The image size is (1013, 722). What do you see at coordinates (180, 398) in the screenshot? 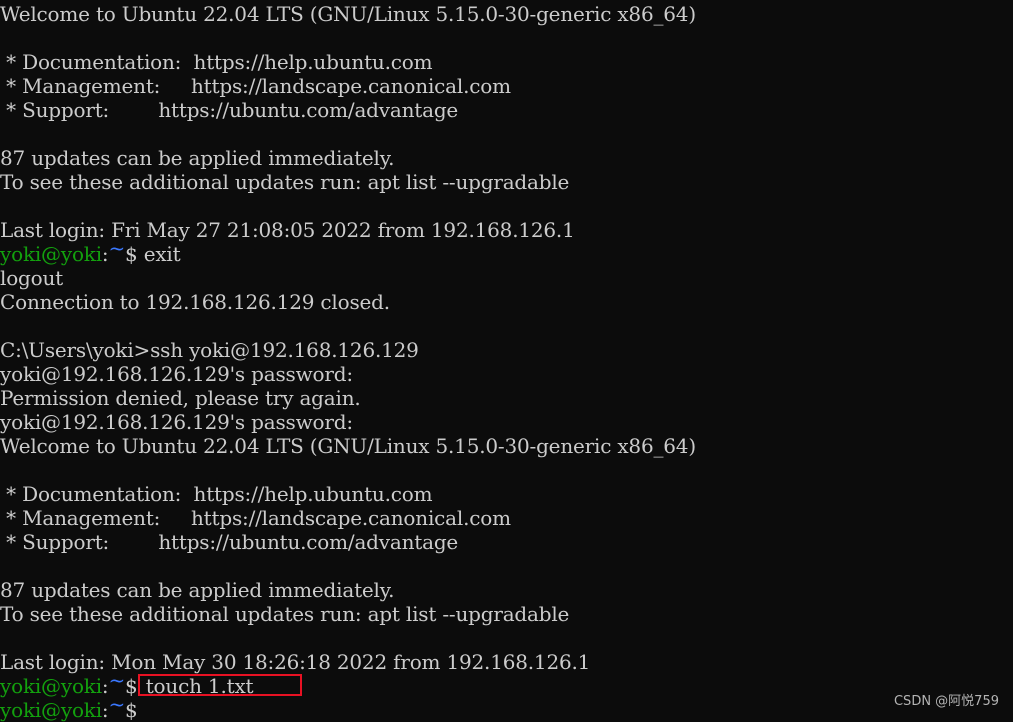
I see `output-line: Permission denied, please try again.` at bounding box center [180, 398].